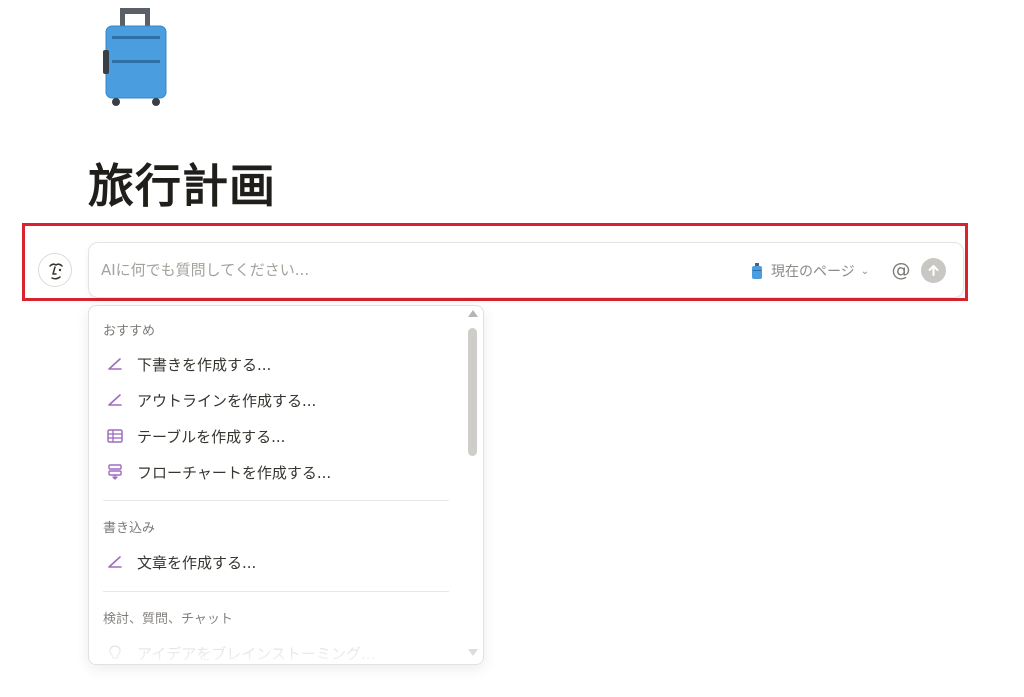 This screenshot has width=1024, height=697. What do you see at coordinates (129, 528) in the screenshot?
I see `section-header-write: 書き込み` at bounding box center [129, 528].